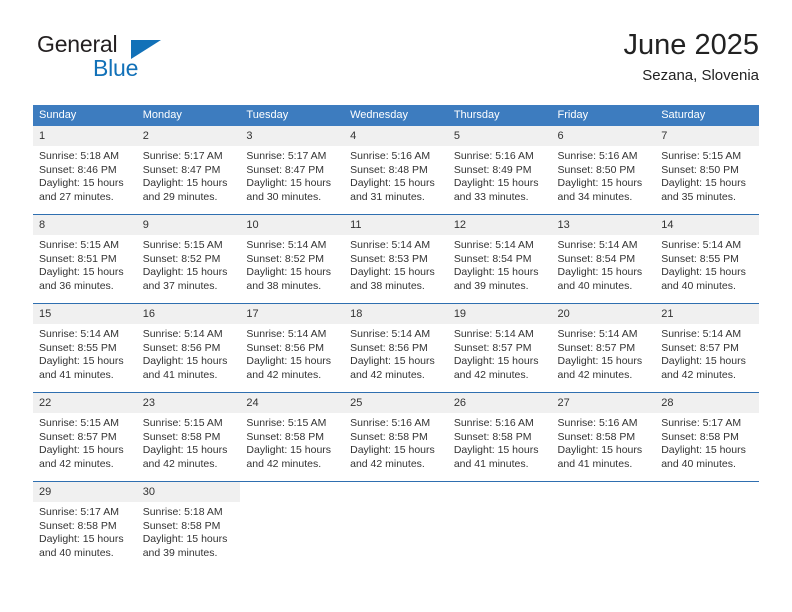  What do you see at coordinates (596, 258) in the screenshot?
I see `sunset-text: Sunset: 8:54 PM` at bounding box center [596, 258].